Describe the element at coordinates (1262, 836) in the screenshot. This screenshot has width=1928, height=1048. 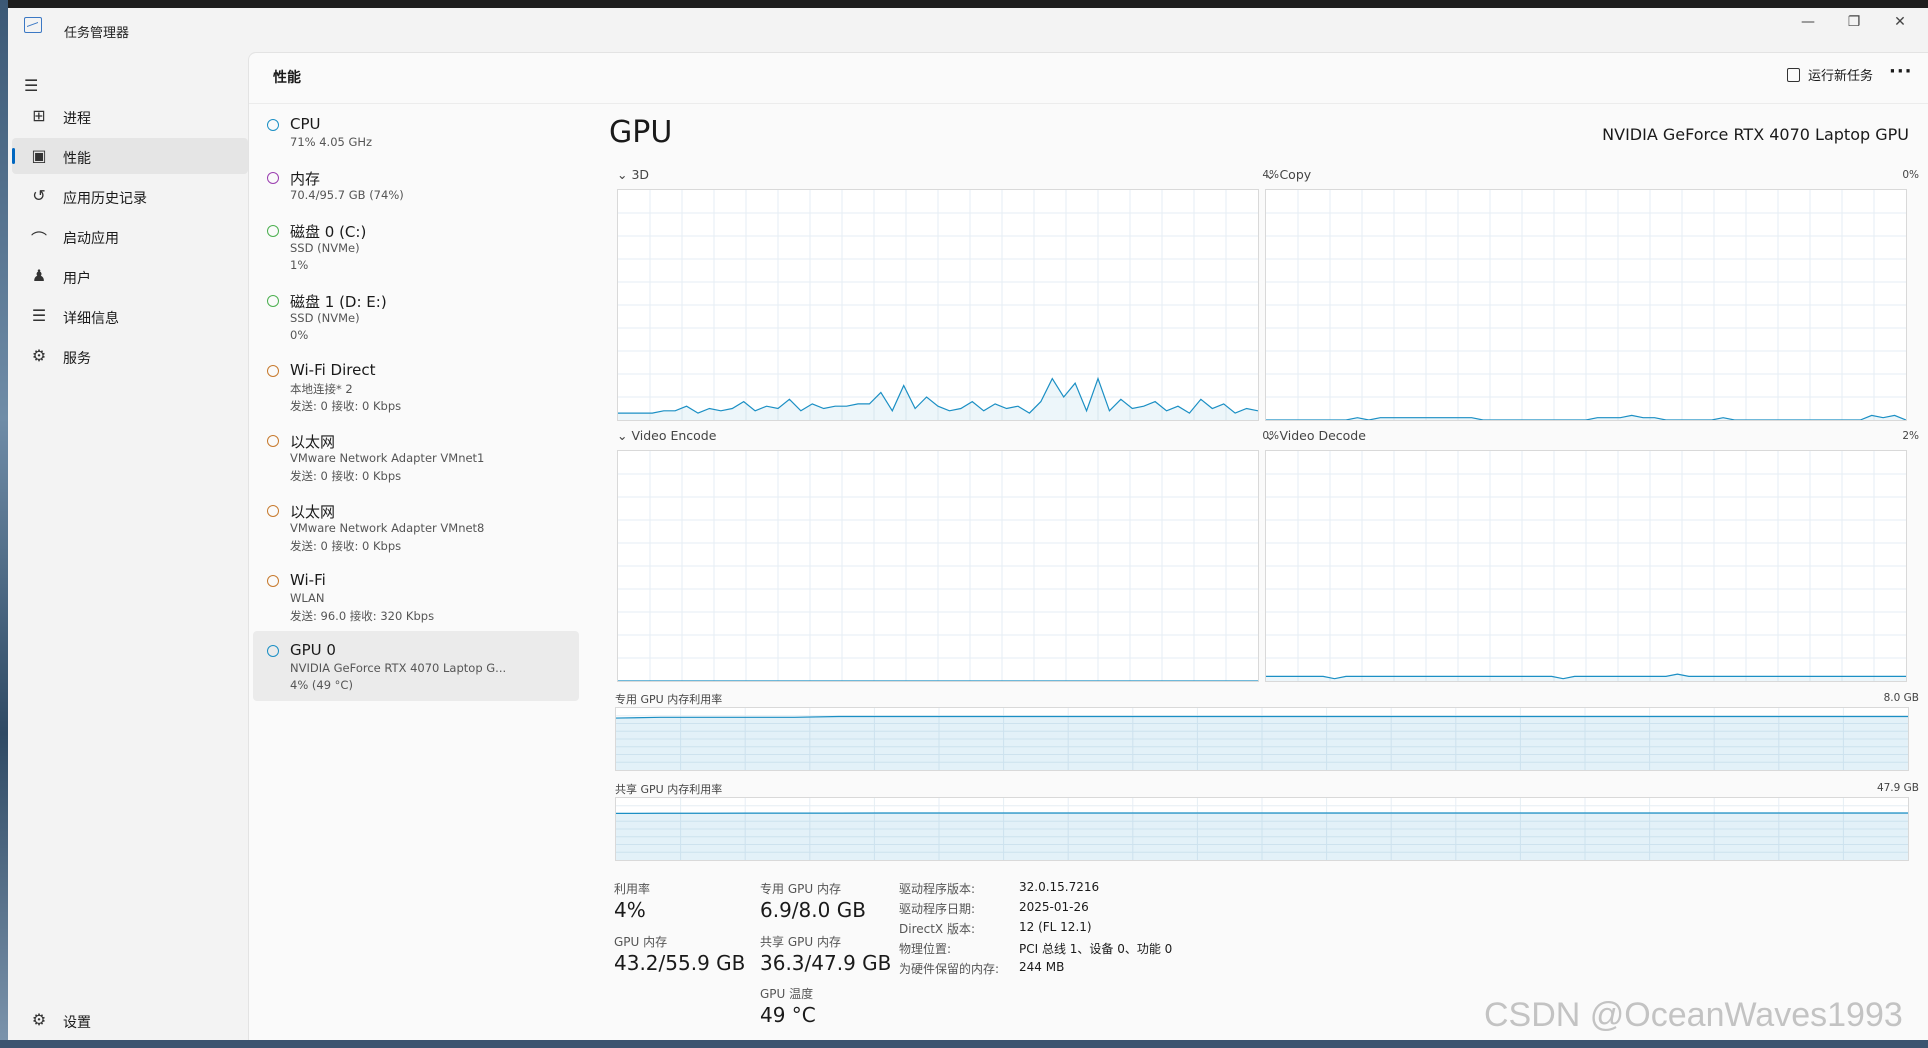
I see `shared-memory-series-area` at that location.